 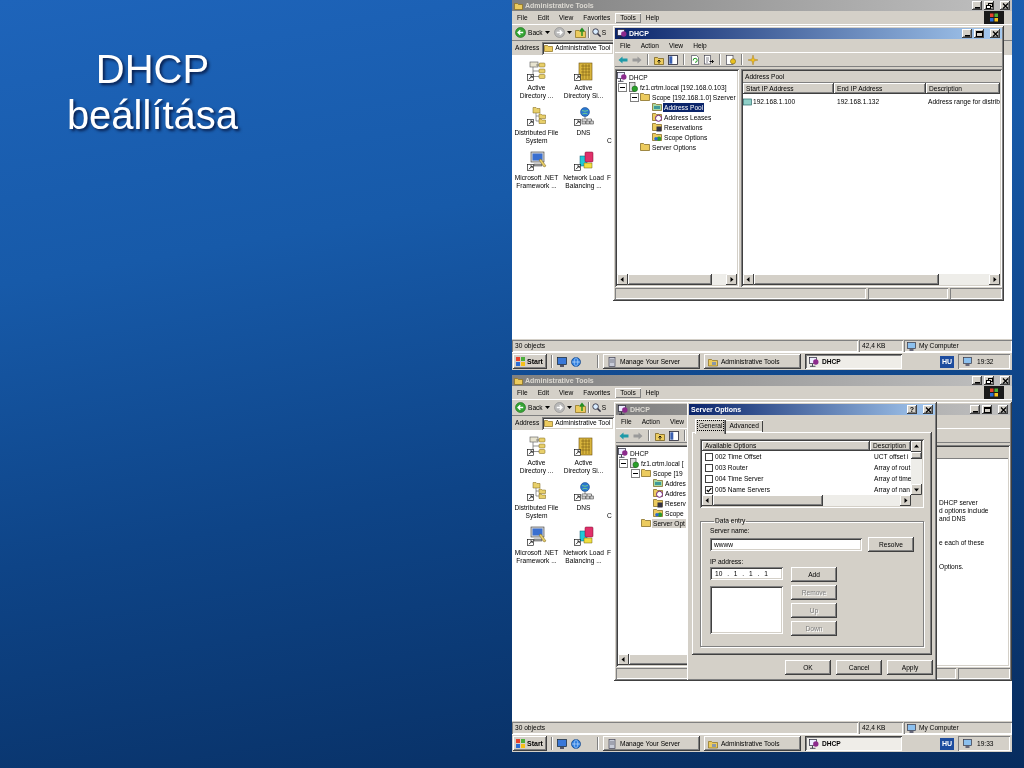 I want to click on scroll-down-icon, so click(x=916, y=489).